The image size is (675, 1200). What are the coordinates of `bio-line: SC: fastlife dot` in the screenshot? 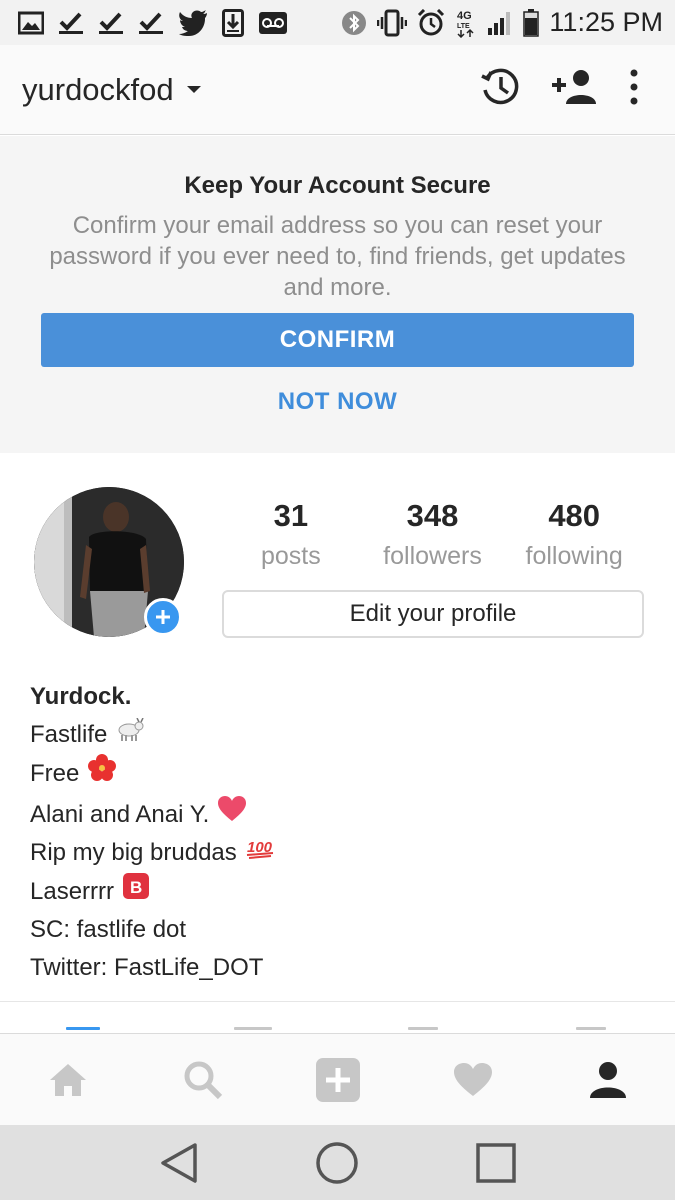 It's located at (330, 930).